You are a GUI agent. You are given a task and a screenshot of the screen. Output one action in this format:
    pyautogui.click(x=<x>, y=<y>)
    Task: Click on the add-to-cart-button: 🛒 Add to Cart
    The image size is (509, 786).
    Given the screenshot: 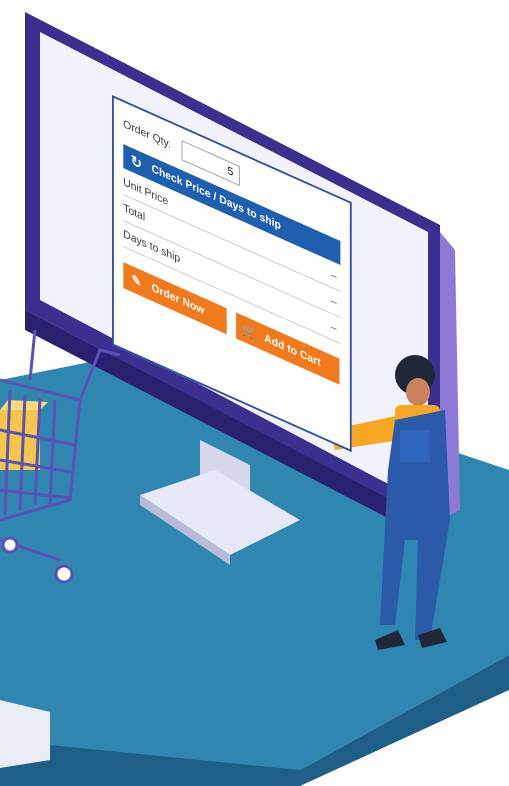 What is the action you would take?
    pyautogui.click(x=288, y=348)
    